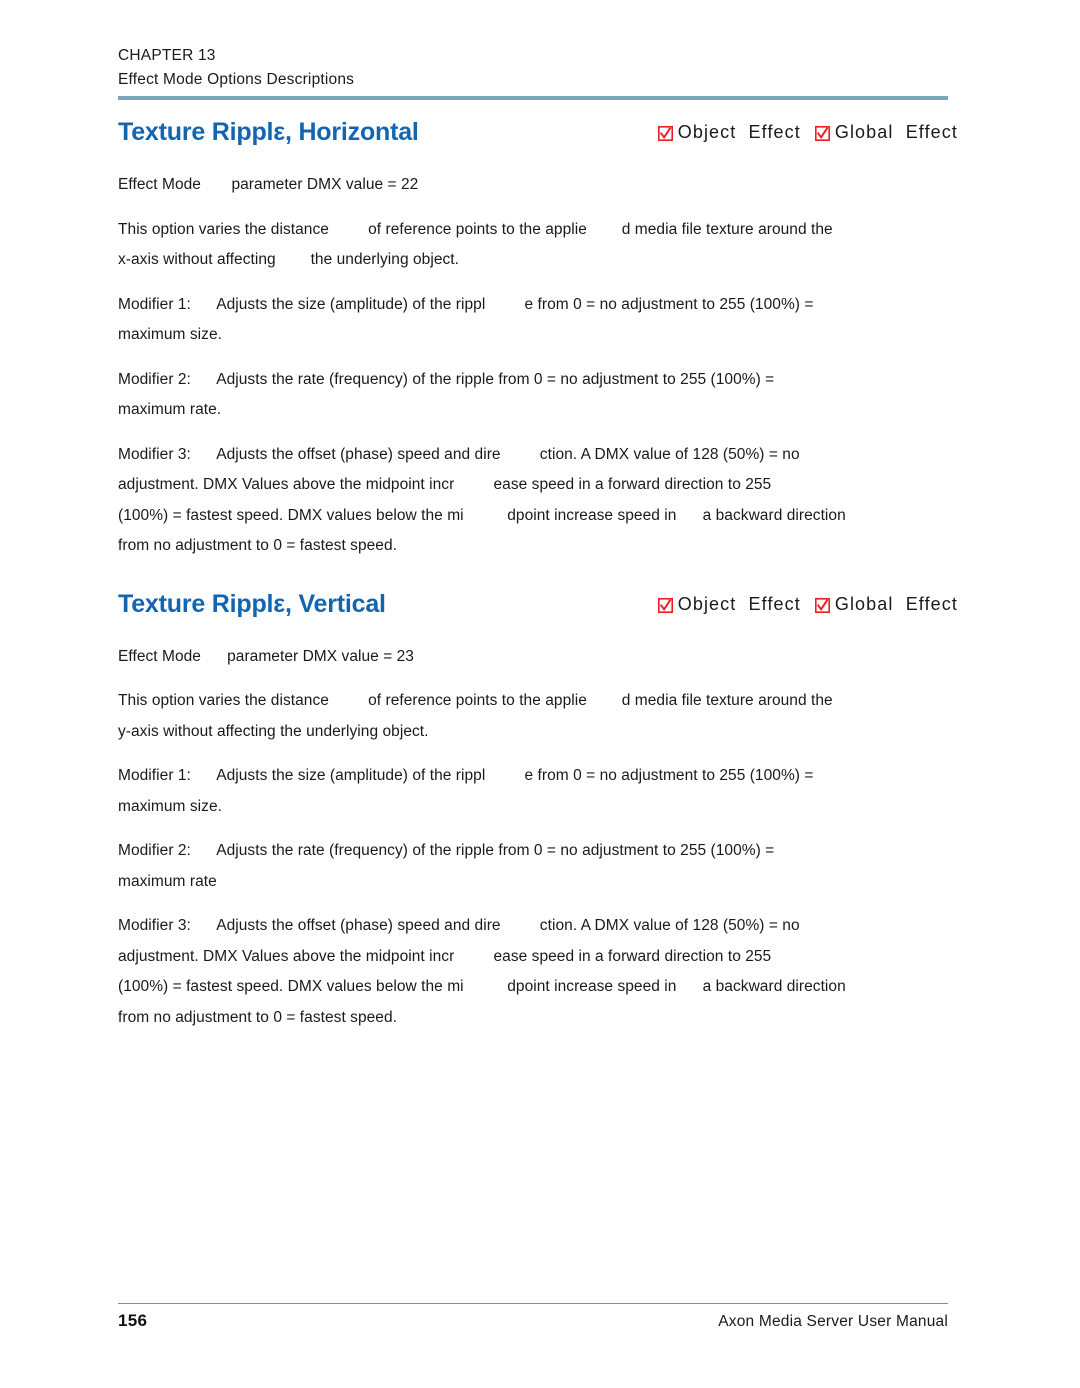 This screenshot has width=1080, height=1388. What do you see at coordinates (268, 184) in the screenshot?
I see `text-line: Effect Mode parameter DMX value = 22` at bounding box center [268, 184].